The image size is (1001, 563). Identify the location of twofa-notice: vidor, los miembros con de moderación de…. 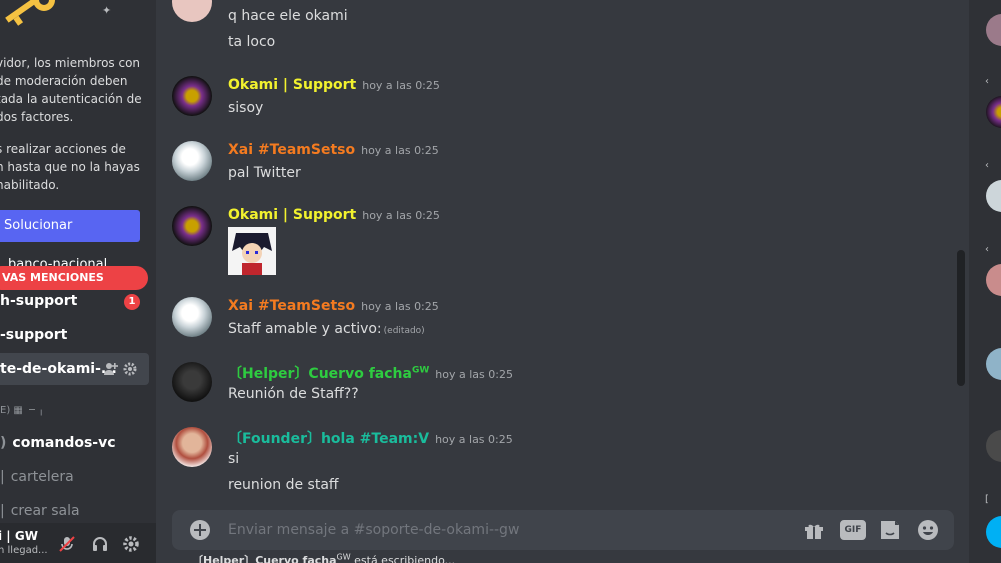
(78, 90).